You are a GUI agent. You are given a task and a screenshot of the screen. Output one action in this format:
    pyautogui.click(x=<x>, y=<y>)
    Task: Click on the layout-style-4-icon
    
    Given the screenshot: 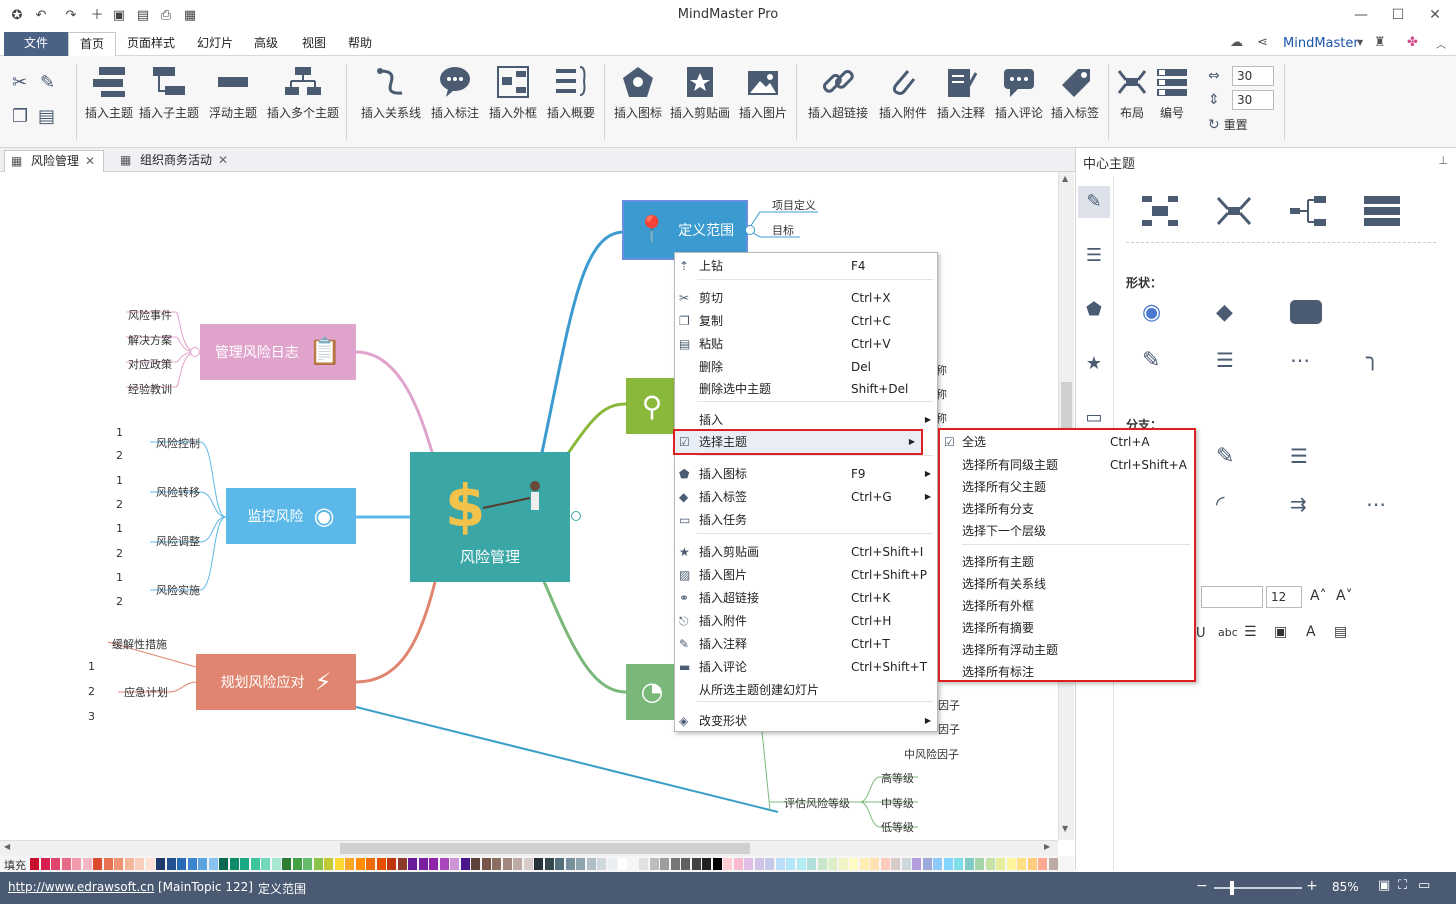 What is the action you would take?
    pyautogui.click(x=1382, y=211)
    